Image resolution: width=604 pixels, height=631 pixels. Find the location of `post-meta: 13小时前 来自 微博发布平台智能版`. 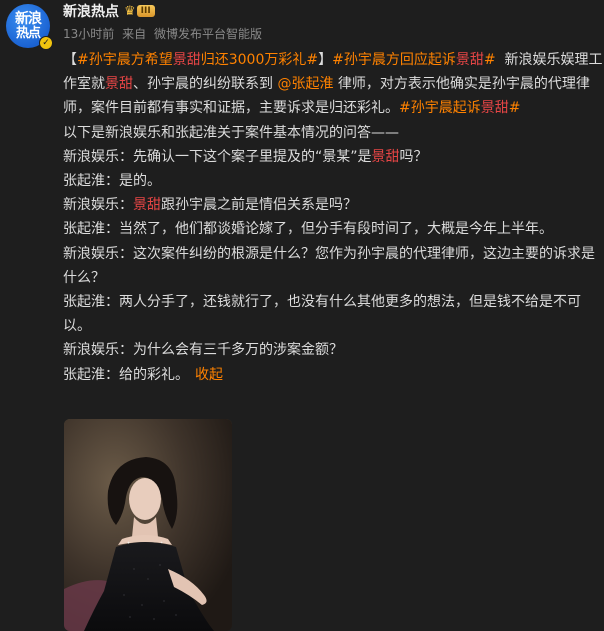

post-meta: 13小时前 来自 微博发布平台智能版 is located at coordinates (164, 33).